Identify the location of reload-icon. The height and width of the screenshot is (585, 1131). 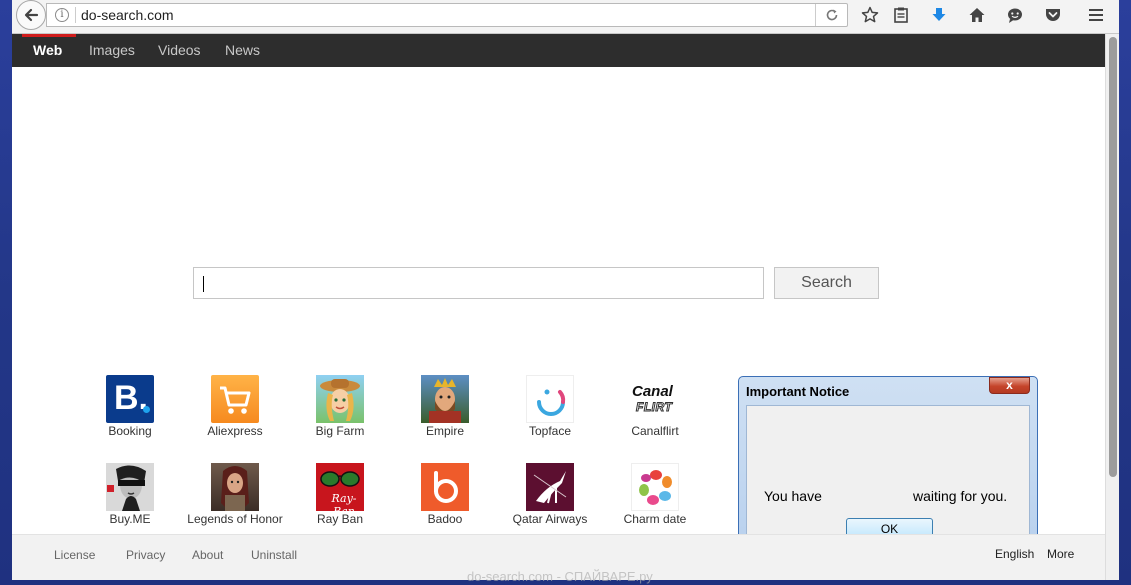
(831, 15).